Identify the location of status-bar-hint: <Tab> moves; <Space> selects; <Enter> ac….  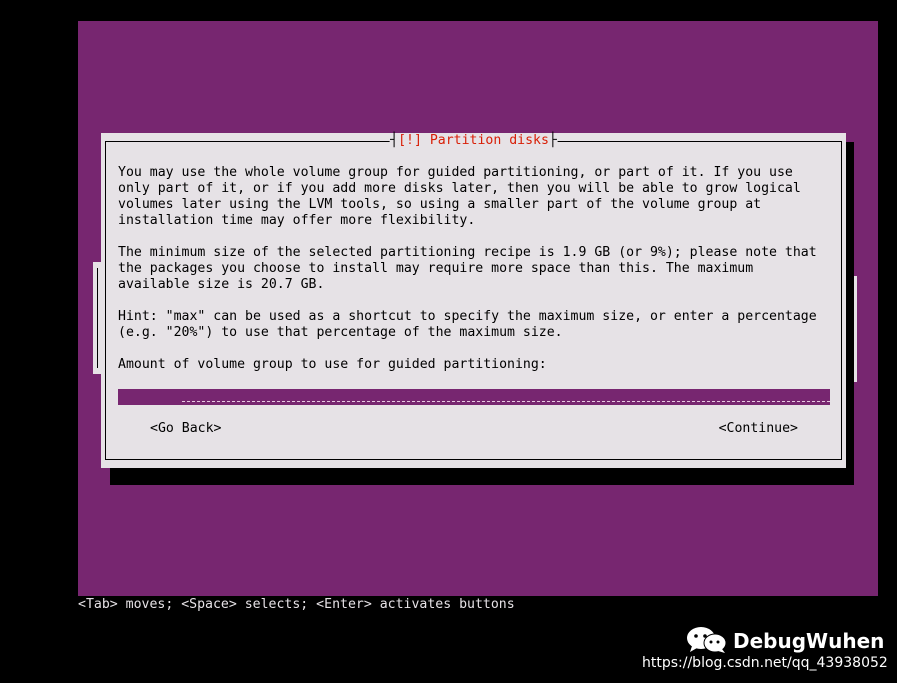
(296, 604).